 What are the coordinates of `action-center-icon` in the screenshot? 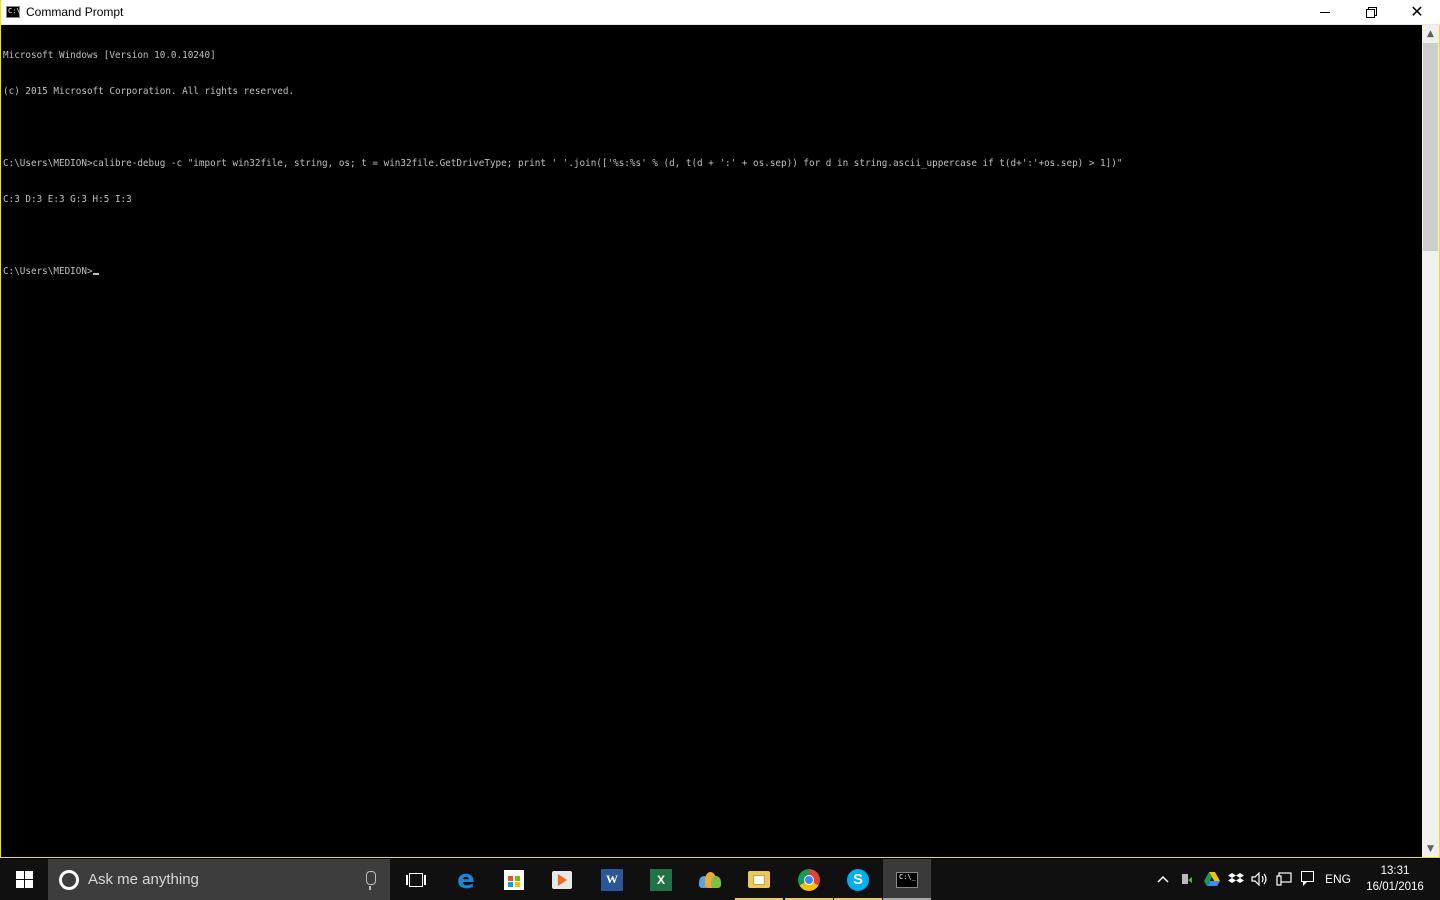 It's located at (1307, 878).